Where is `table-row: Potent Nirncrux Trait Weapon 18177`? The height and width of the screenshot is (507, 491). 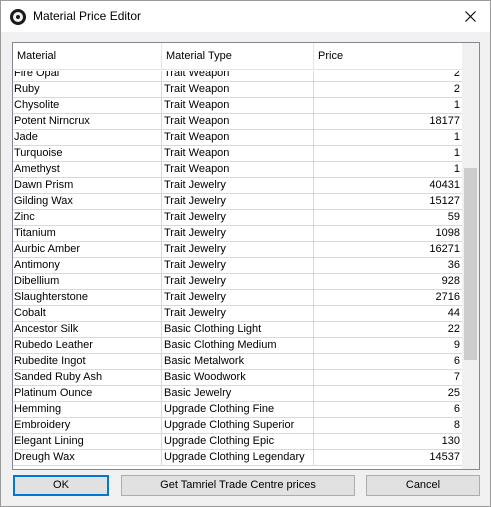
table-row: Potent Nirncrux Trait Weapon 18177 is located at coordinates (237, 122).